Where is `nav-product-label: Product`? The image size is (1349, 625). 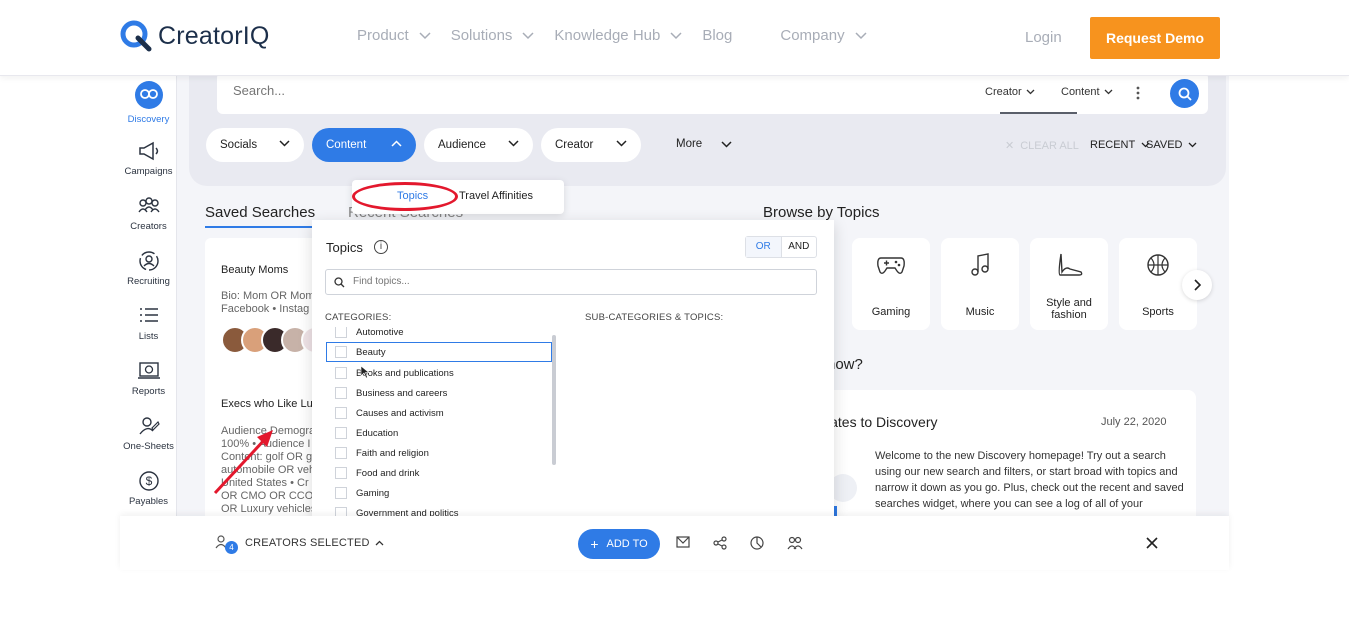 nav-product-label: Product is located at coordinates (383, 35).